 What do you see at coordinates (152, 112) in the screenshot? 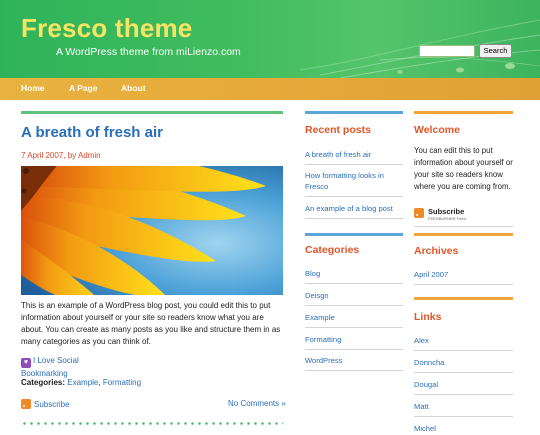
I see `content-top-rule` at bounding box center [152, 112].